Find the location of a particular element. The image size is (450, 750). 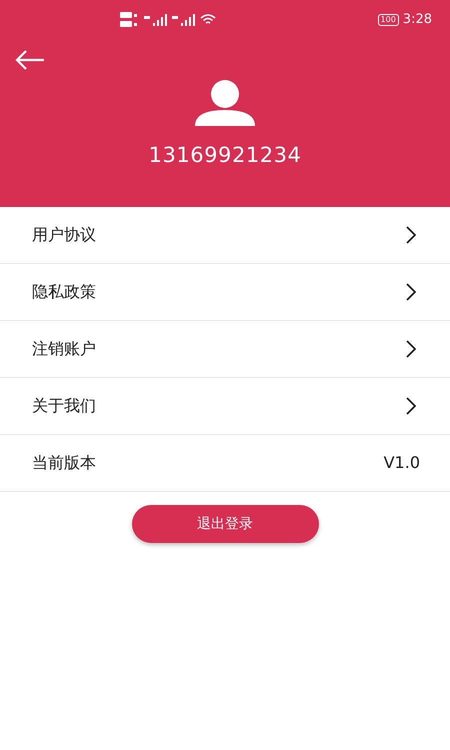

logout-button: 退出登录 is located at coordinates (225, 524).